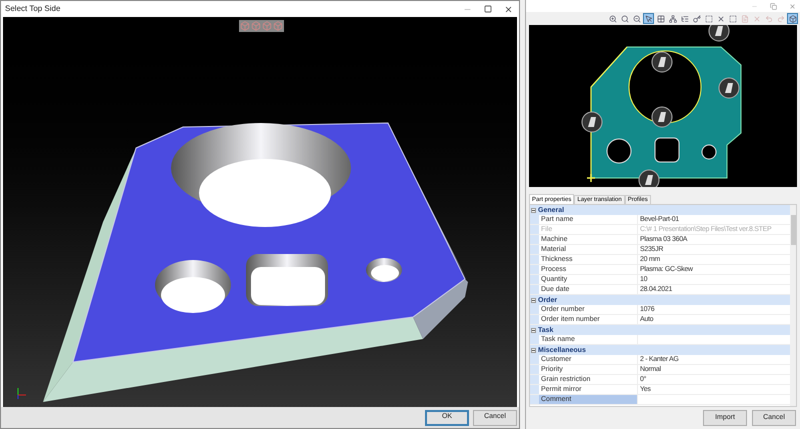 This screenshot has width=800, height=429. What do you see at coordinates (773, 6) in the screenshot?
I see `restore-icon` at bounding box center [773, 6].